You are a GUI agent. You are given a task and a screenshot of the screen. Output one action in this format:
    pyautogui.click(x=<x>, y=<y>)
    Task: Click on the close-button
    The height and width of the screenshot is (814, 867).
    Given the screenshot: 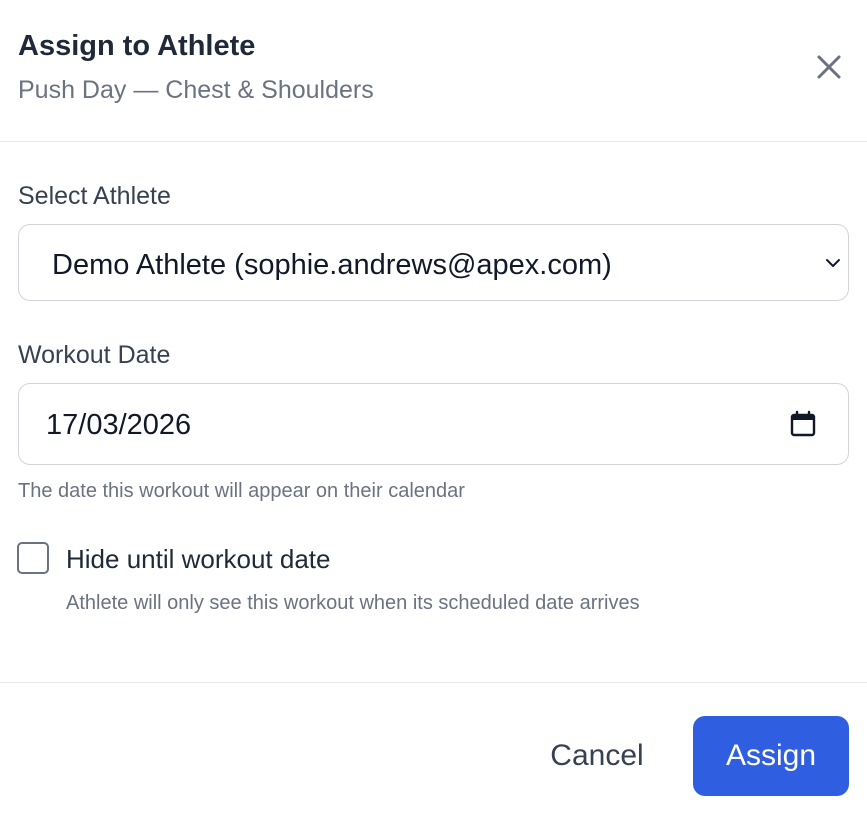 What is the action you would take?
    pyautogui.click(x=829, y=67)
    